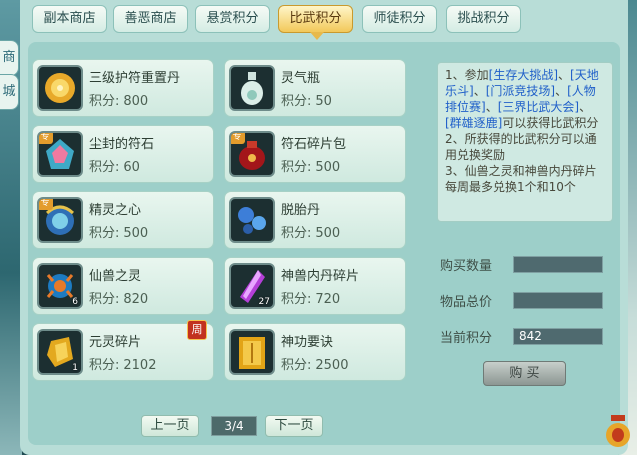 The height and width of the screenshot is (455, 637). What do you see at coordinates (320, 276) in the screenshot?
I see `item-name: 神兽内丹碎片` at bounding box center [320, 276].